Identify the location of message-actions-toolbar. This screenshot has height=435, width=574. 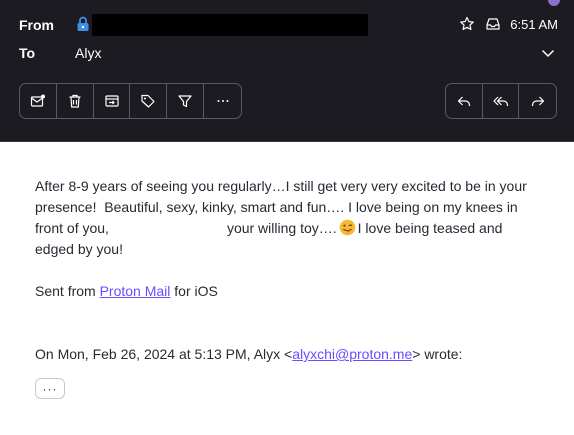
(130, 101).